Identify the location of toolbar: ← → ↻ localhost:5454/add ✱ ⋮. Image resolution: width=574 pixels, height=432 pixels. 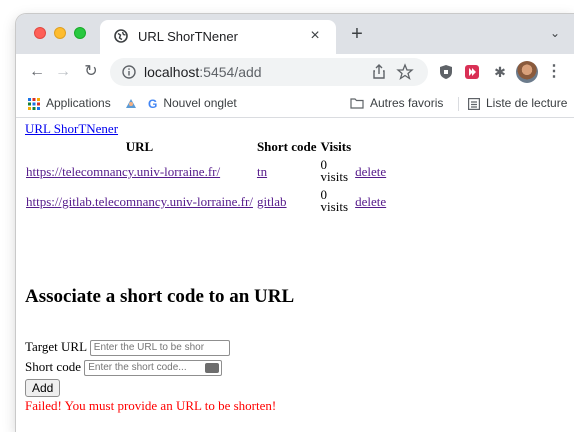
(295, 72).